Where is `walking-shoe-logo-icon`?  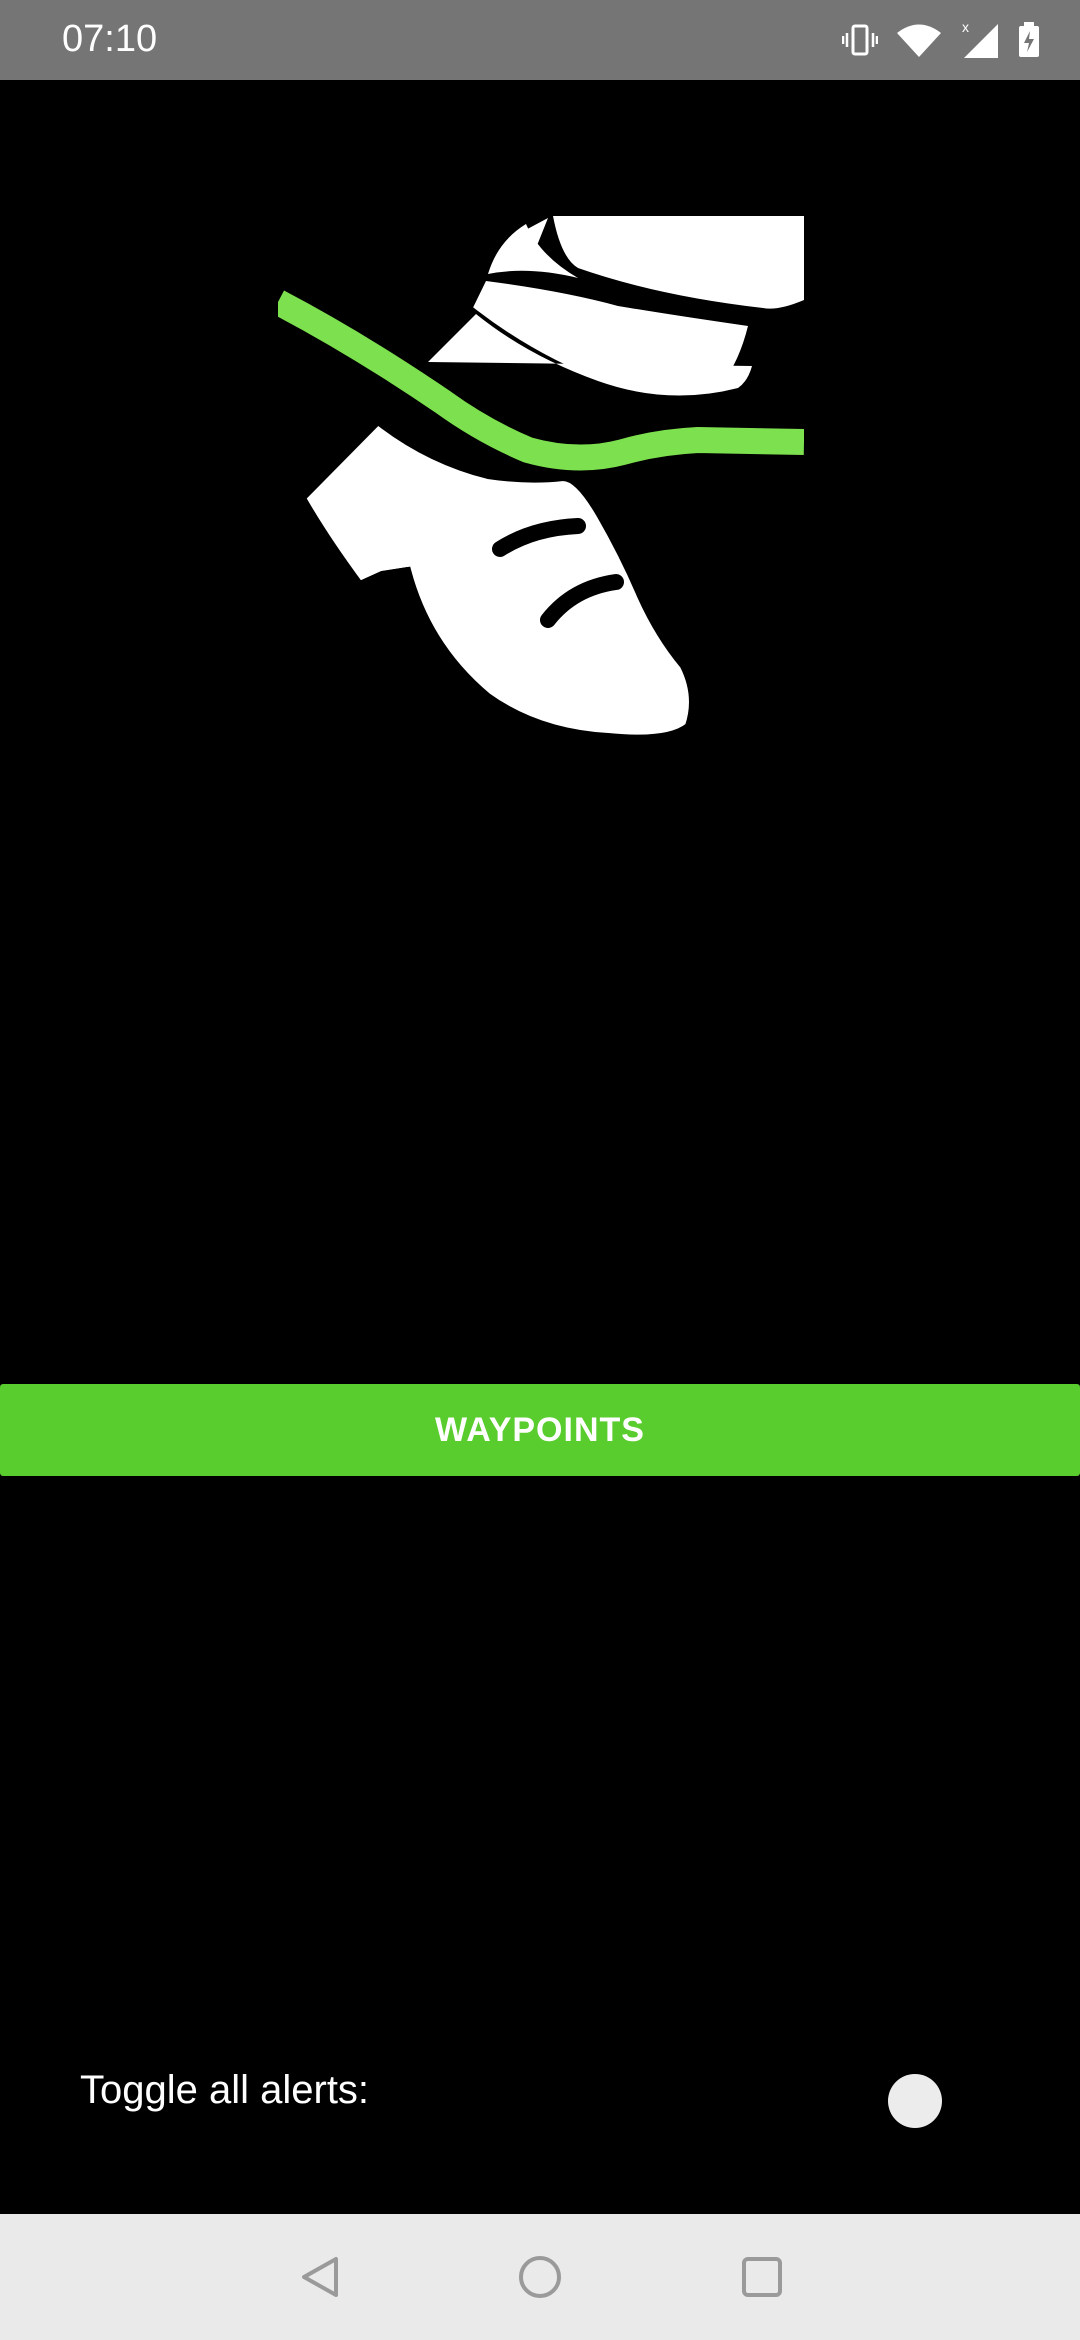 walking-shoe-logo-icon is located at coordinates (536, 478).